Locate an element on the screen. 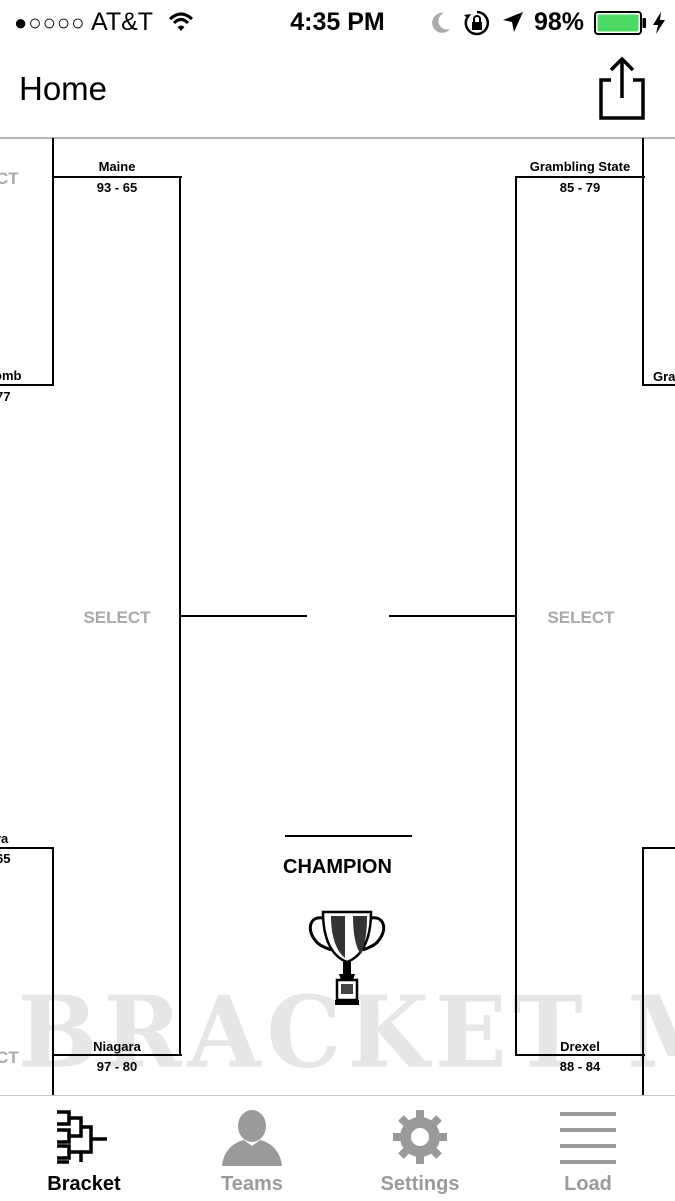 This screenshot has height=1201, width=675. team-name: omb is located at coordinates (11, 375).